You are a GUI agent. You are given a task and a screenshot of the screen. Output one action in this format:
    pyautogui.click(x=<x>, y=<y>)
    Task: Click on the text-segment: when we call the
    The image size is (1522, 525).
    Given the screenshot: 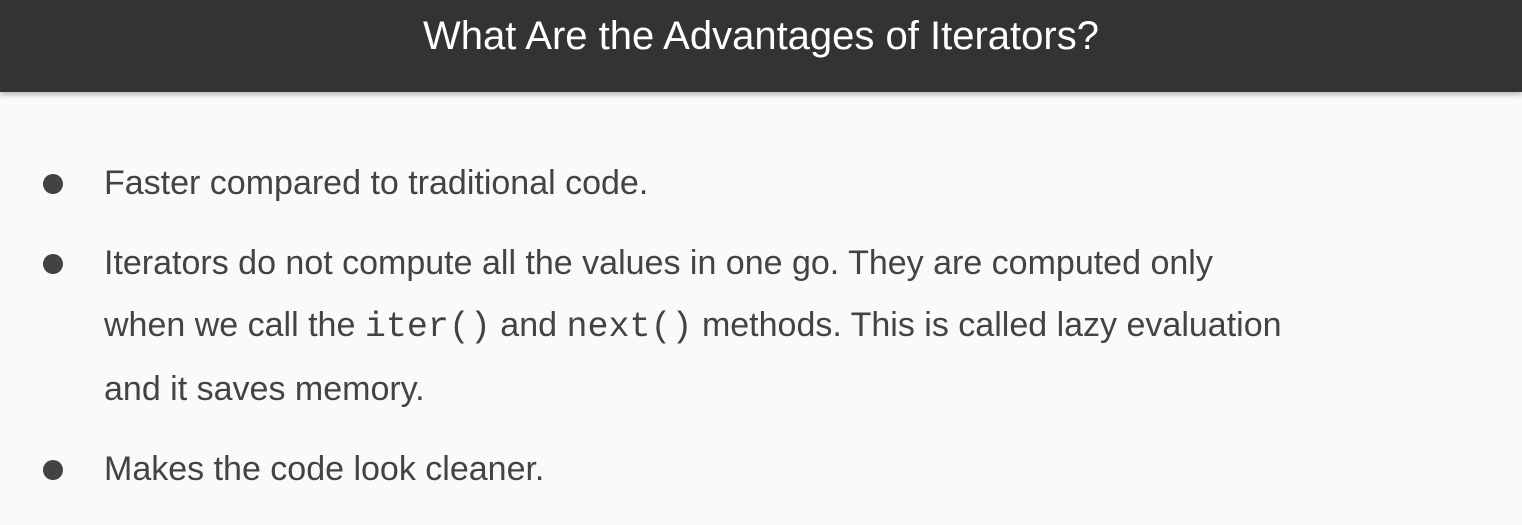 What is the action you would take?
    pyautogui.click(x=234, y=325)
    